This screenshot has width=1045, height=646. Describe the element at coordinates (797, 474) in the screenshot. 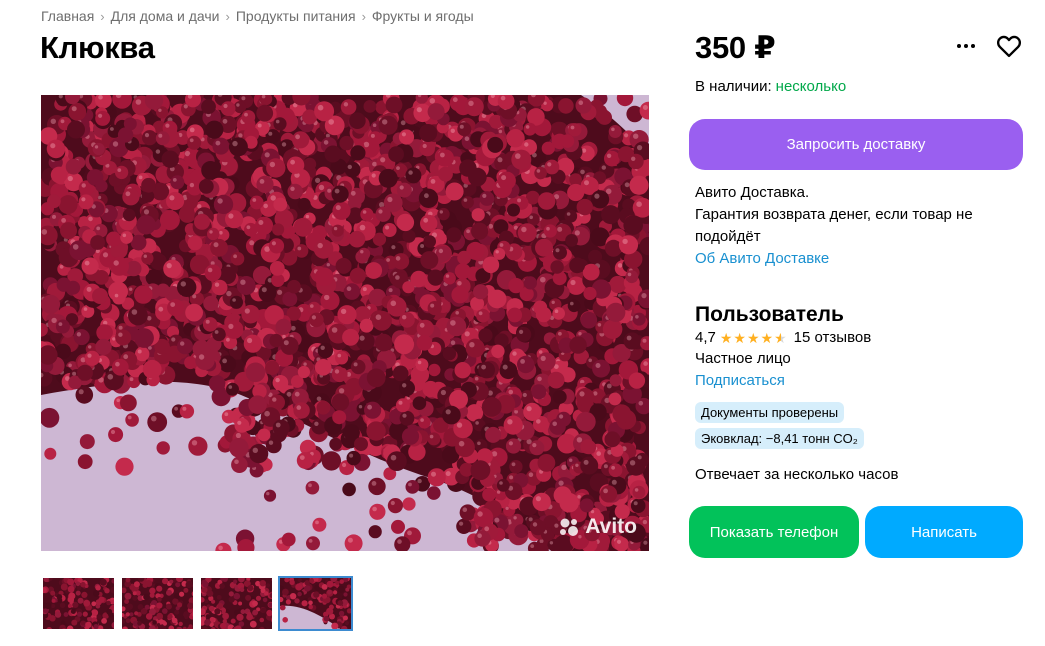

I see `response-time: Отвечает за несколько часов` at that location.